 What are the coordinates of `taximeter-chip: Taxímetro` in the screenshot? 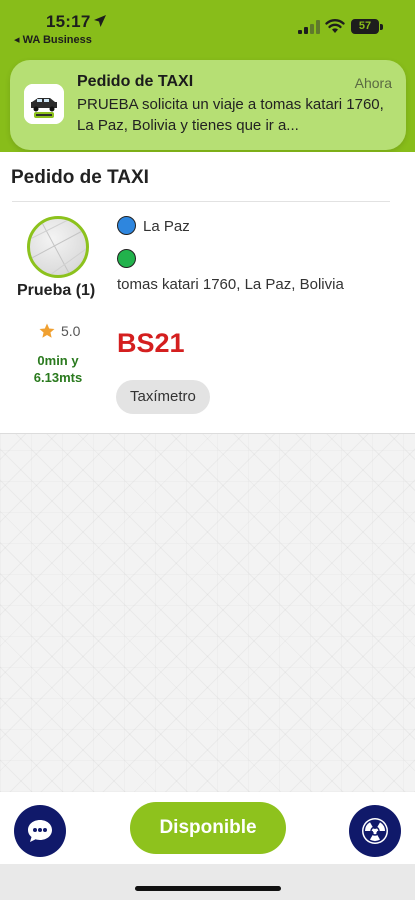 It's located at (163, 397).